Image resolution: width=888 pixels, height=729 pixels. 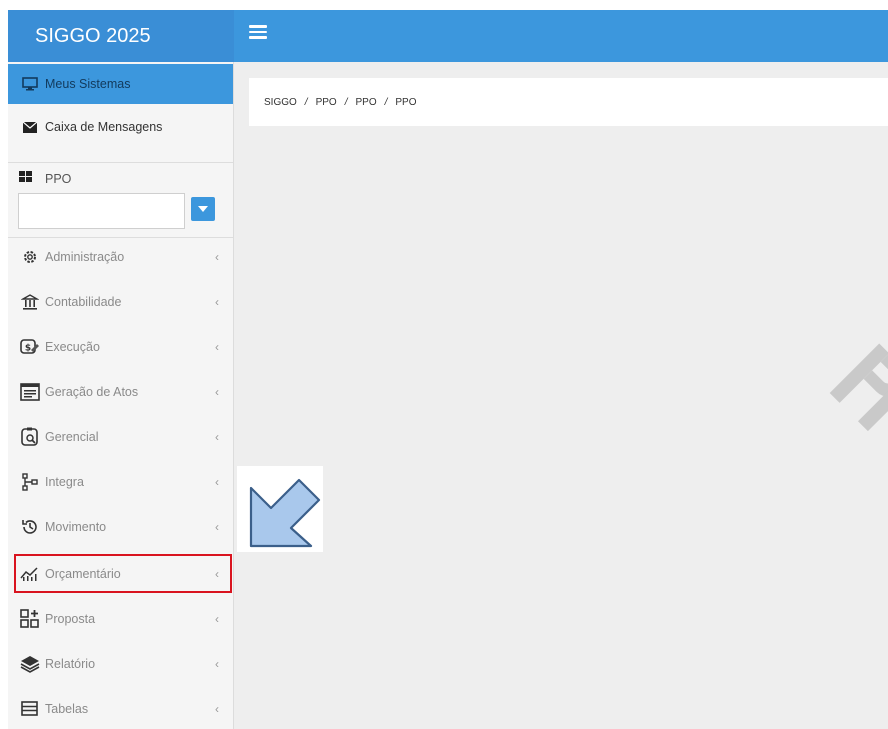 What do you see at coordinates (203, 209) in the screenshot?
I see `system-select-dropdown-button` at bounding box center [203, 209].